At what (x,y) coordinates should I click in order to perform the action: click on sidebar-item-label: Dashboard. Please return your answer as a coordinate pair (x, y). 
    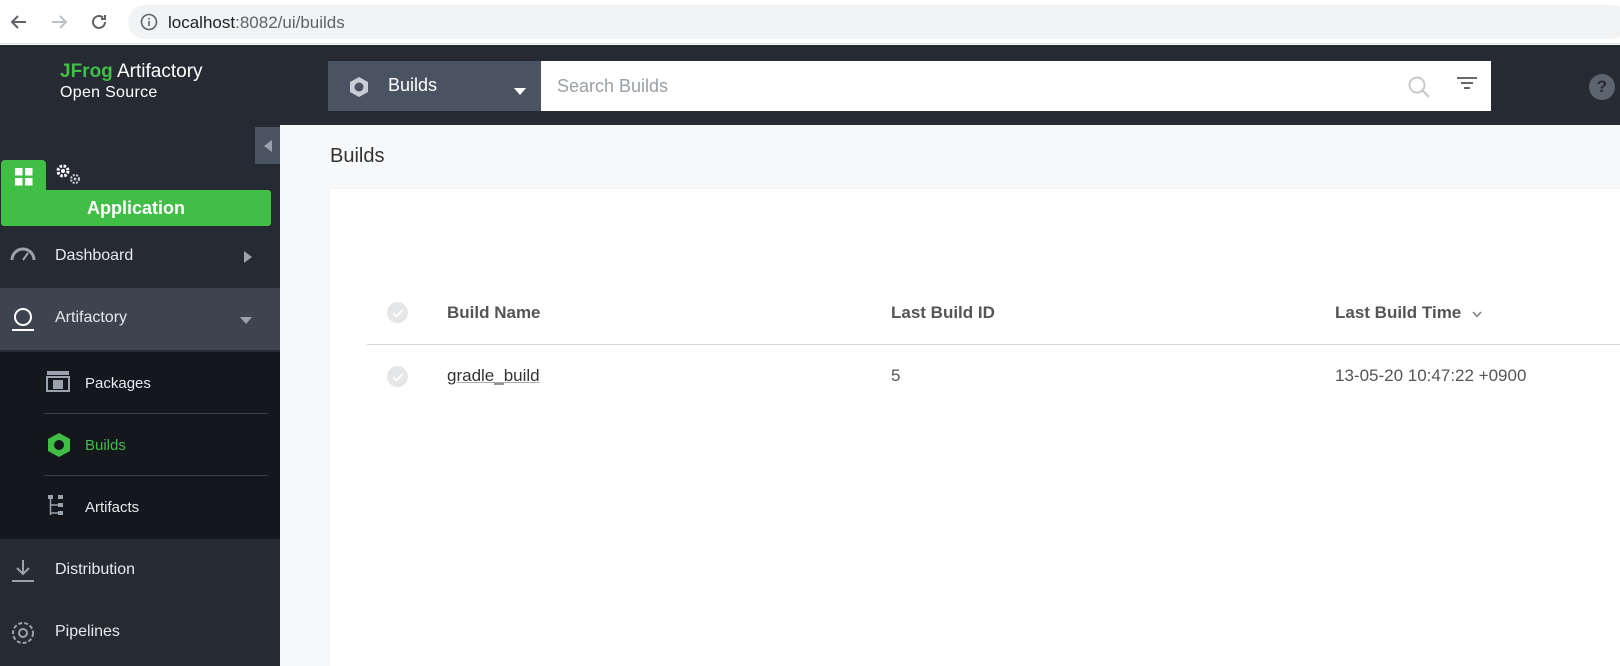
    Looking at the image, I should click on (94, 255).